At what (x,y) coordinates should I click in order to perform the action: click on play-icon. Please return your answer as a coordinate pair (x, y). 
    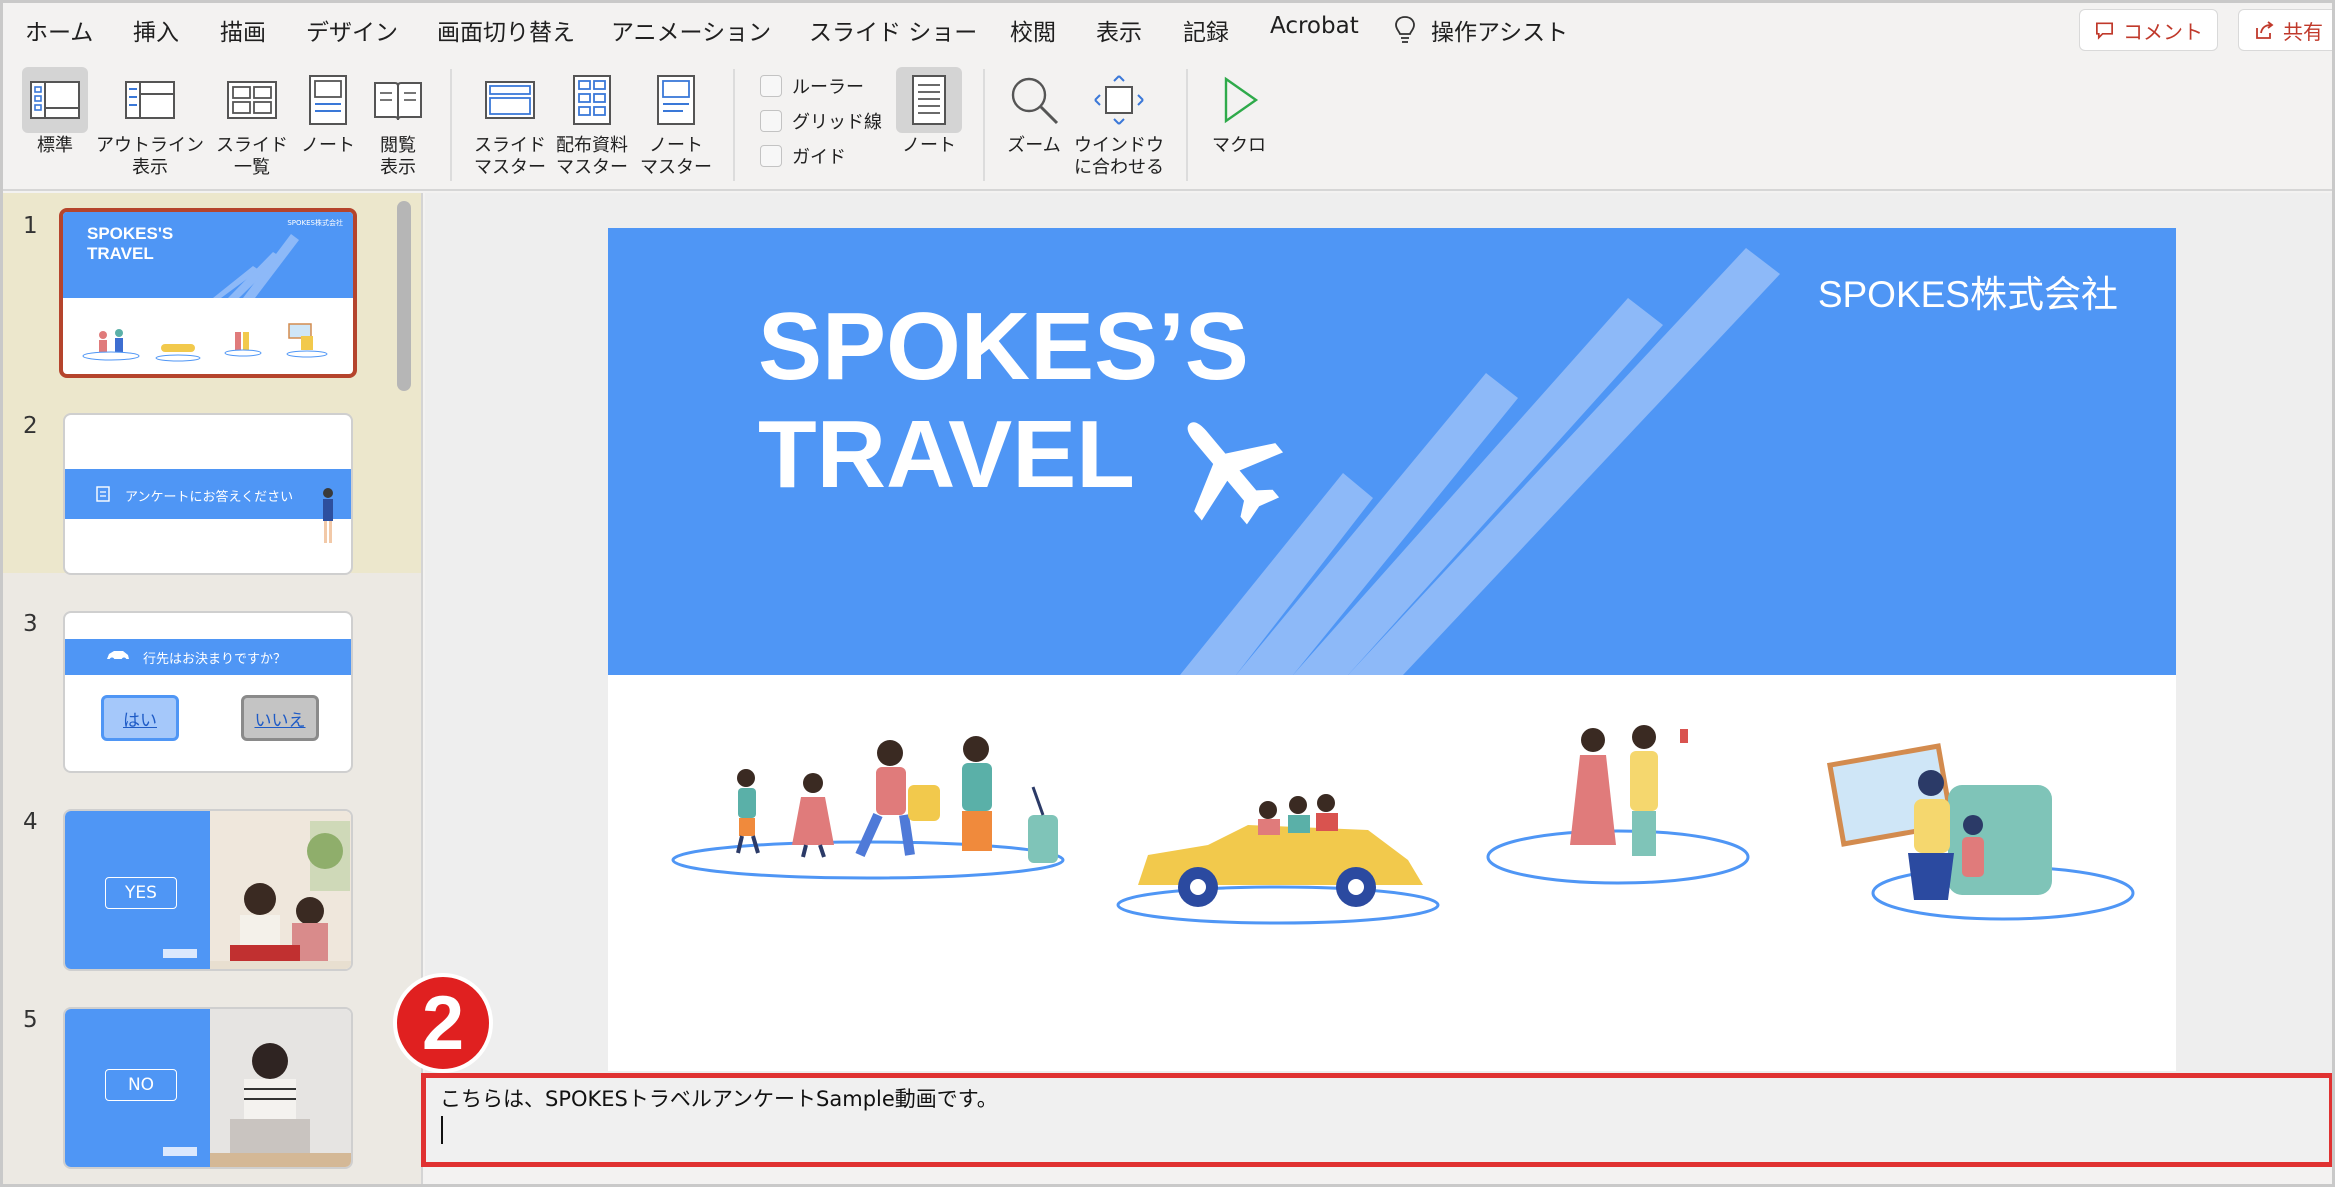
    Looking at the image, I should click on (1241, 100).